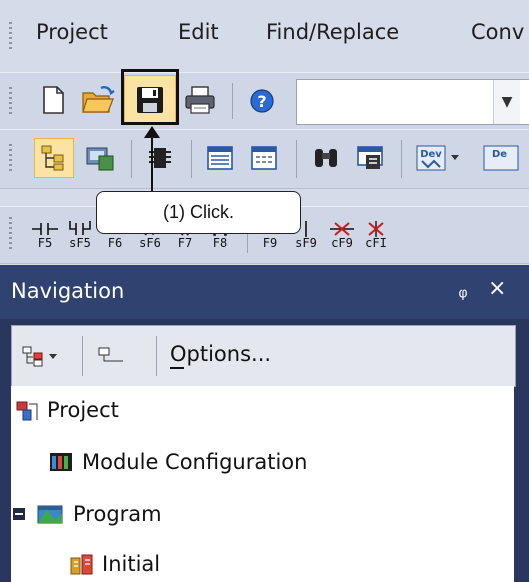 This screenshot has width=529, height=582. Describe the element at coordinates (332, 32) in the screenshot. I see `menu-find-replace: Find/Replace` at that location.